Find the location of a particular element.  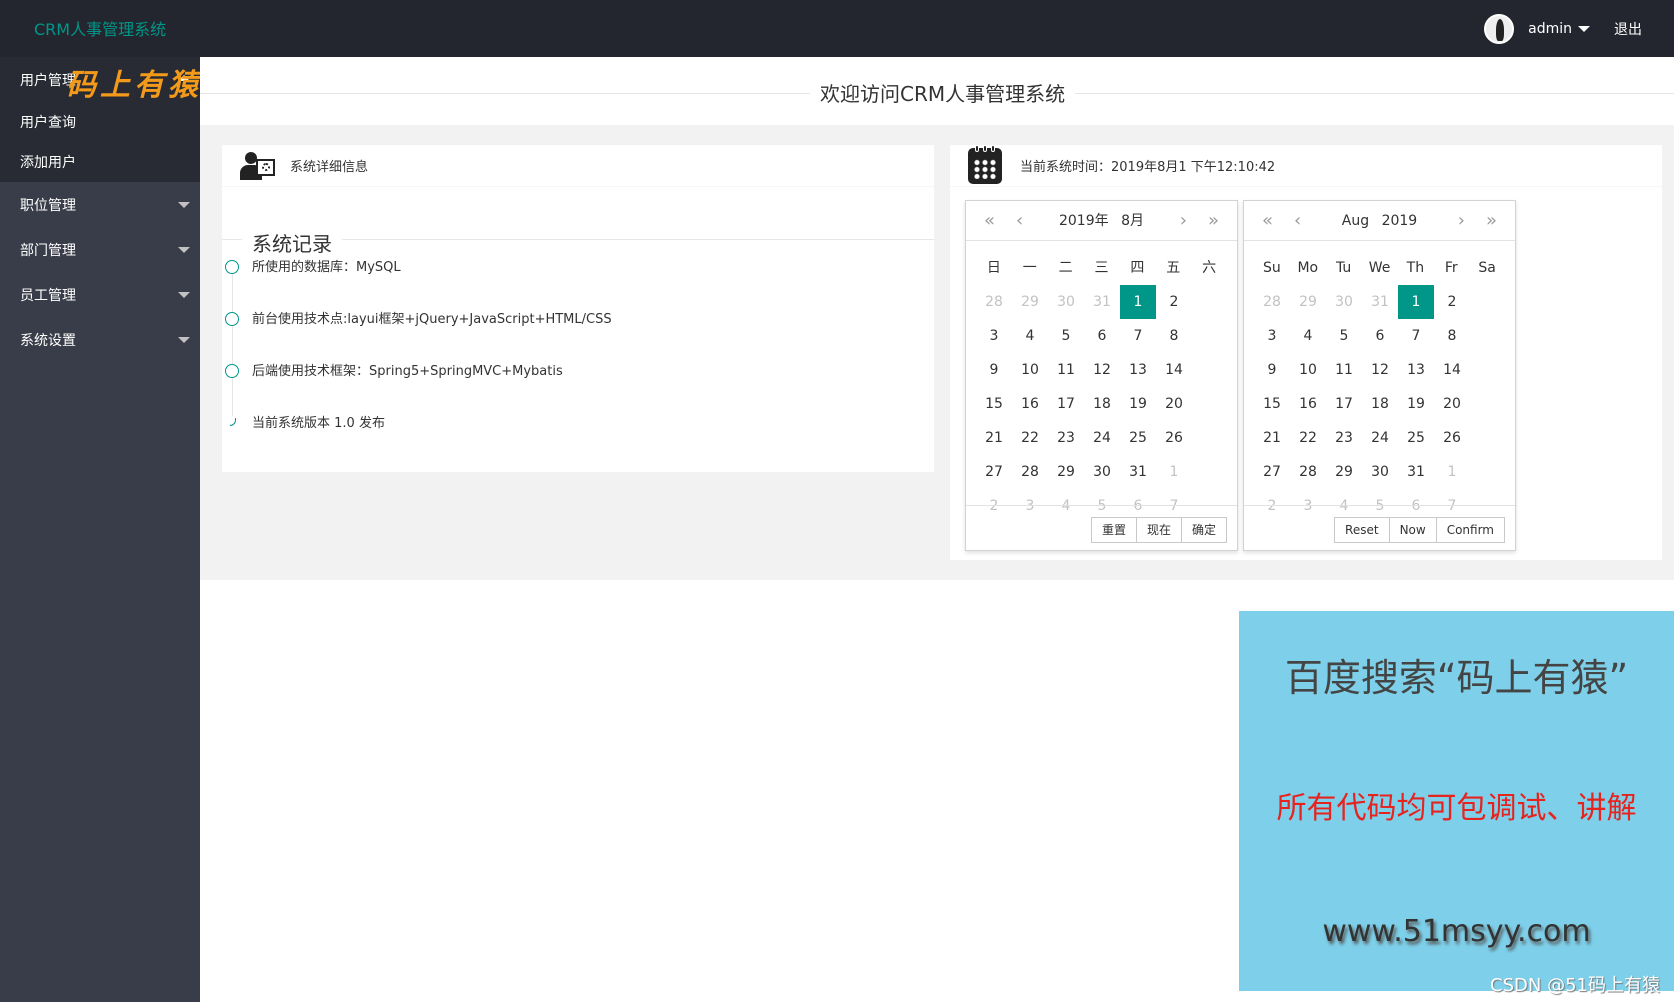

sidebar-item-department-management: 部门管理 is located at coordinates (100, 249).